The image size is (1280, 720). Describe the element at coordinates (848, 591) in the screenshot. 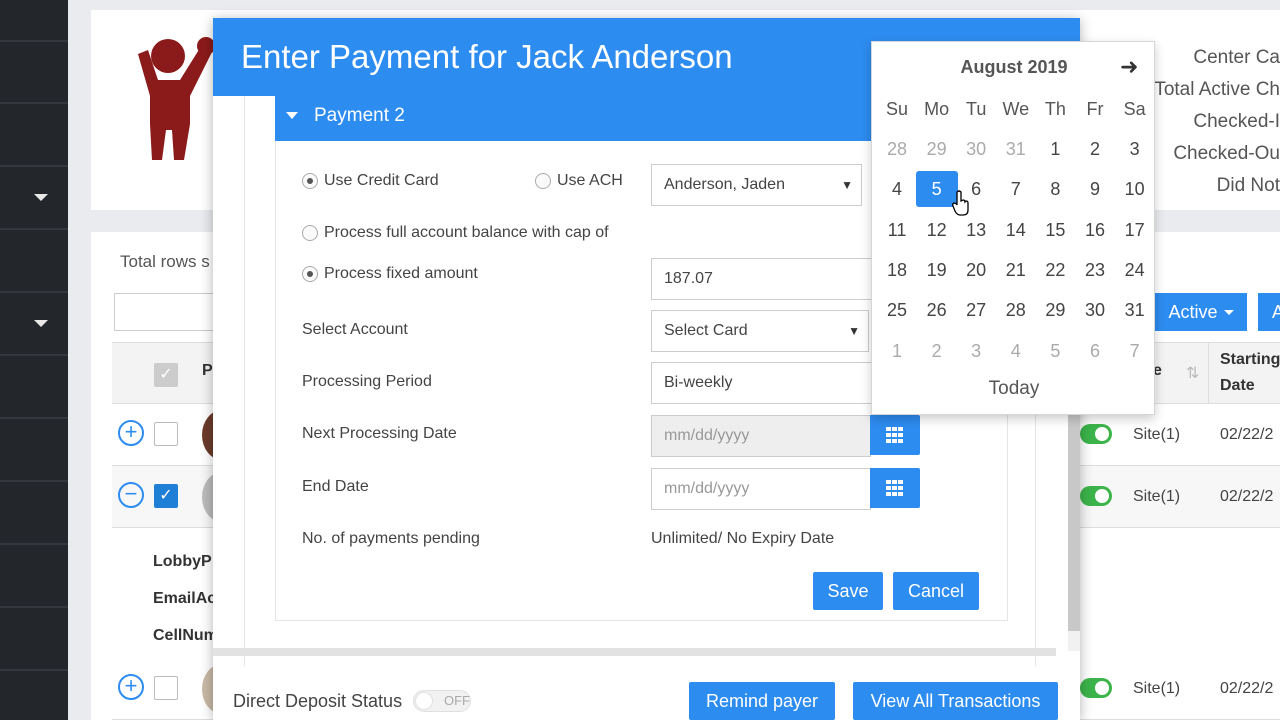

I see `save-button: Save` at that location.